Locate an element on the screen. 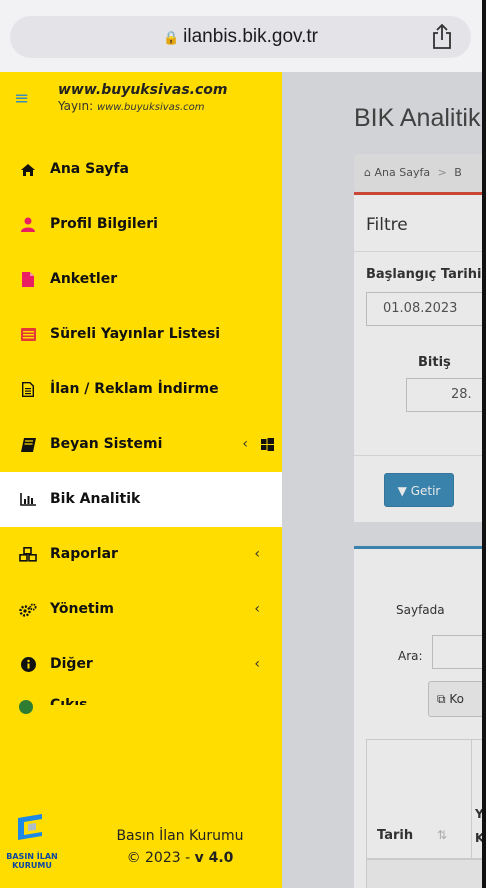  sidebar-item-label: Çıkış is located at coordinates (69, 701).